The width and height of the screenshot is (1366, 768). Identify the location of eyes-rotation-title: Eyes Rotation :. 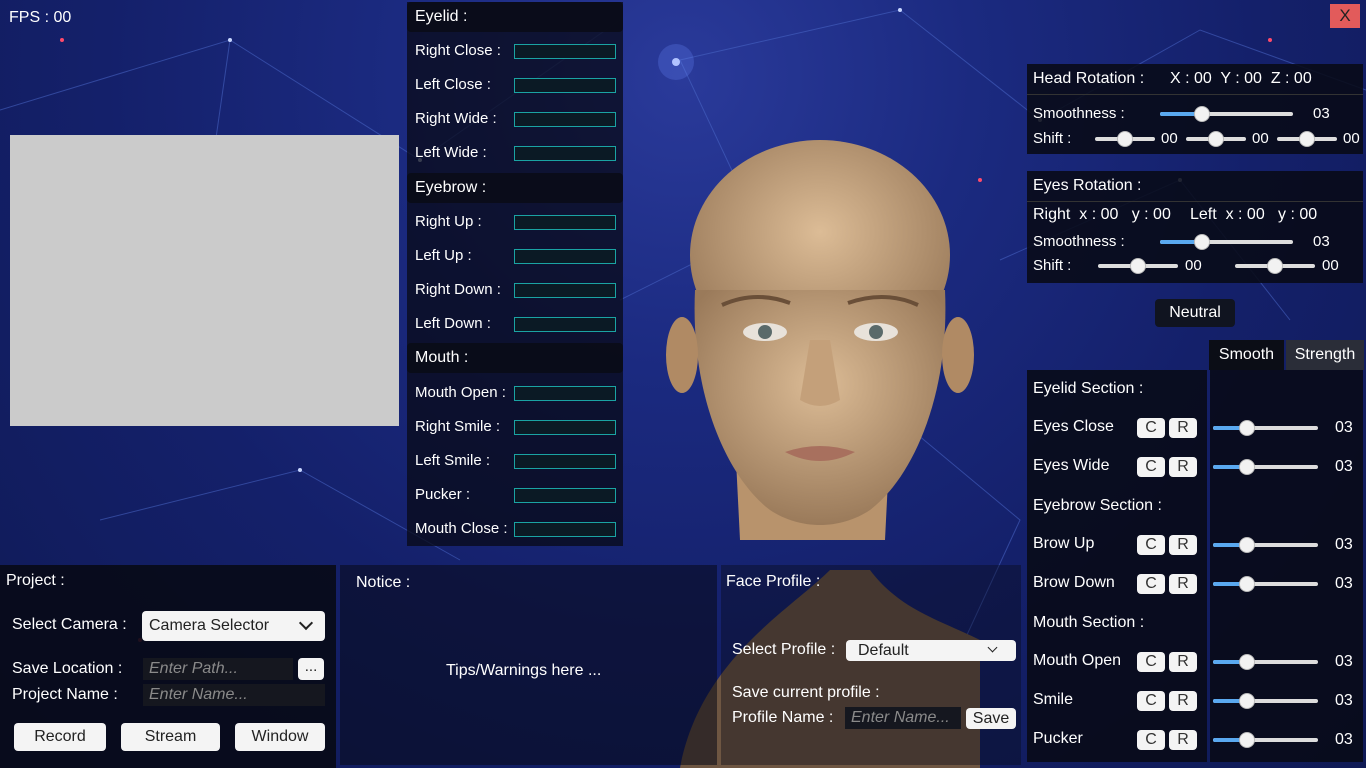
(1087, 185).